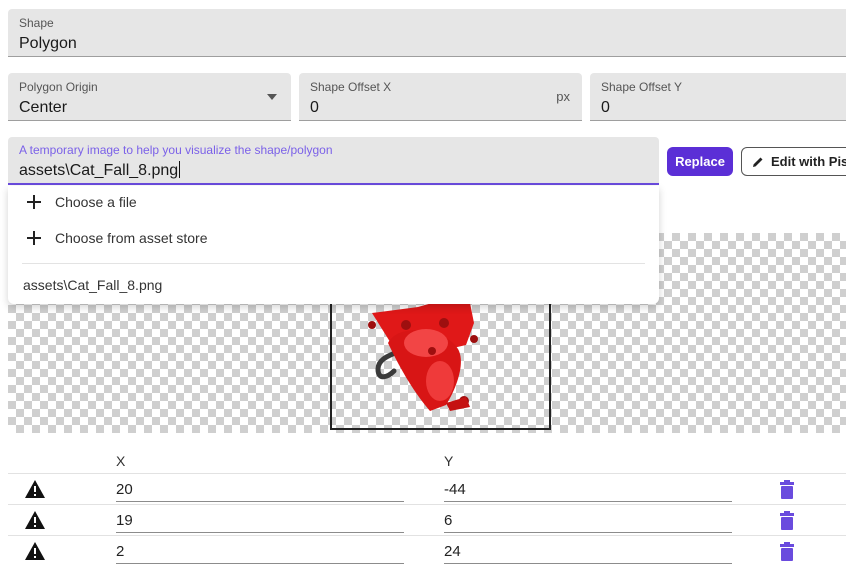  What do you see at coordinates (48, 43) in the screenshot?
I see `shape-value: Polygon` at bounding box center [48, 43].